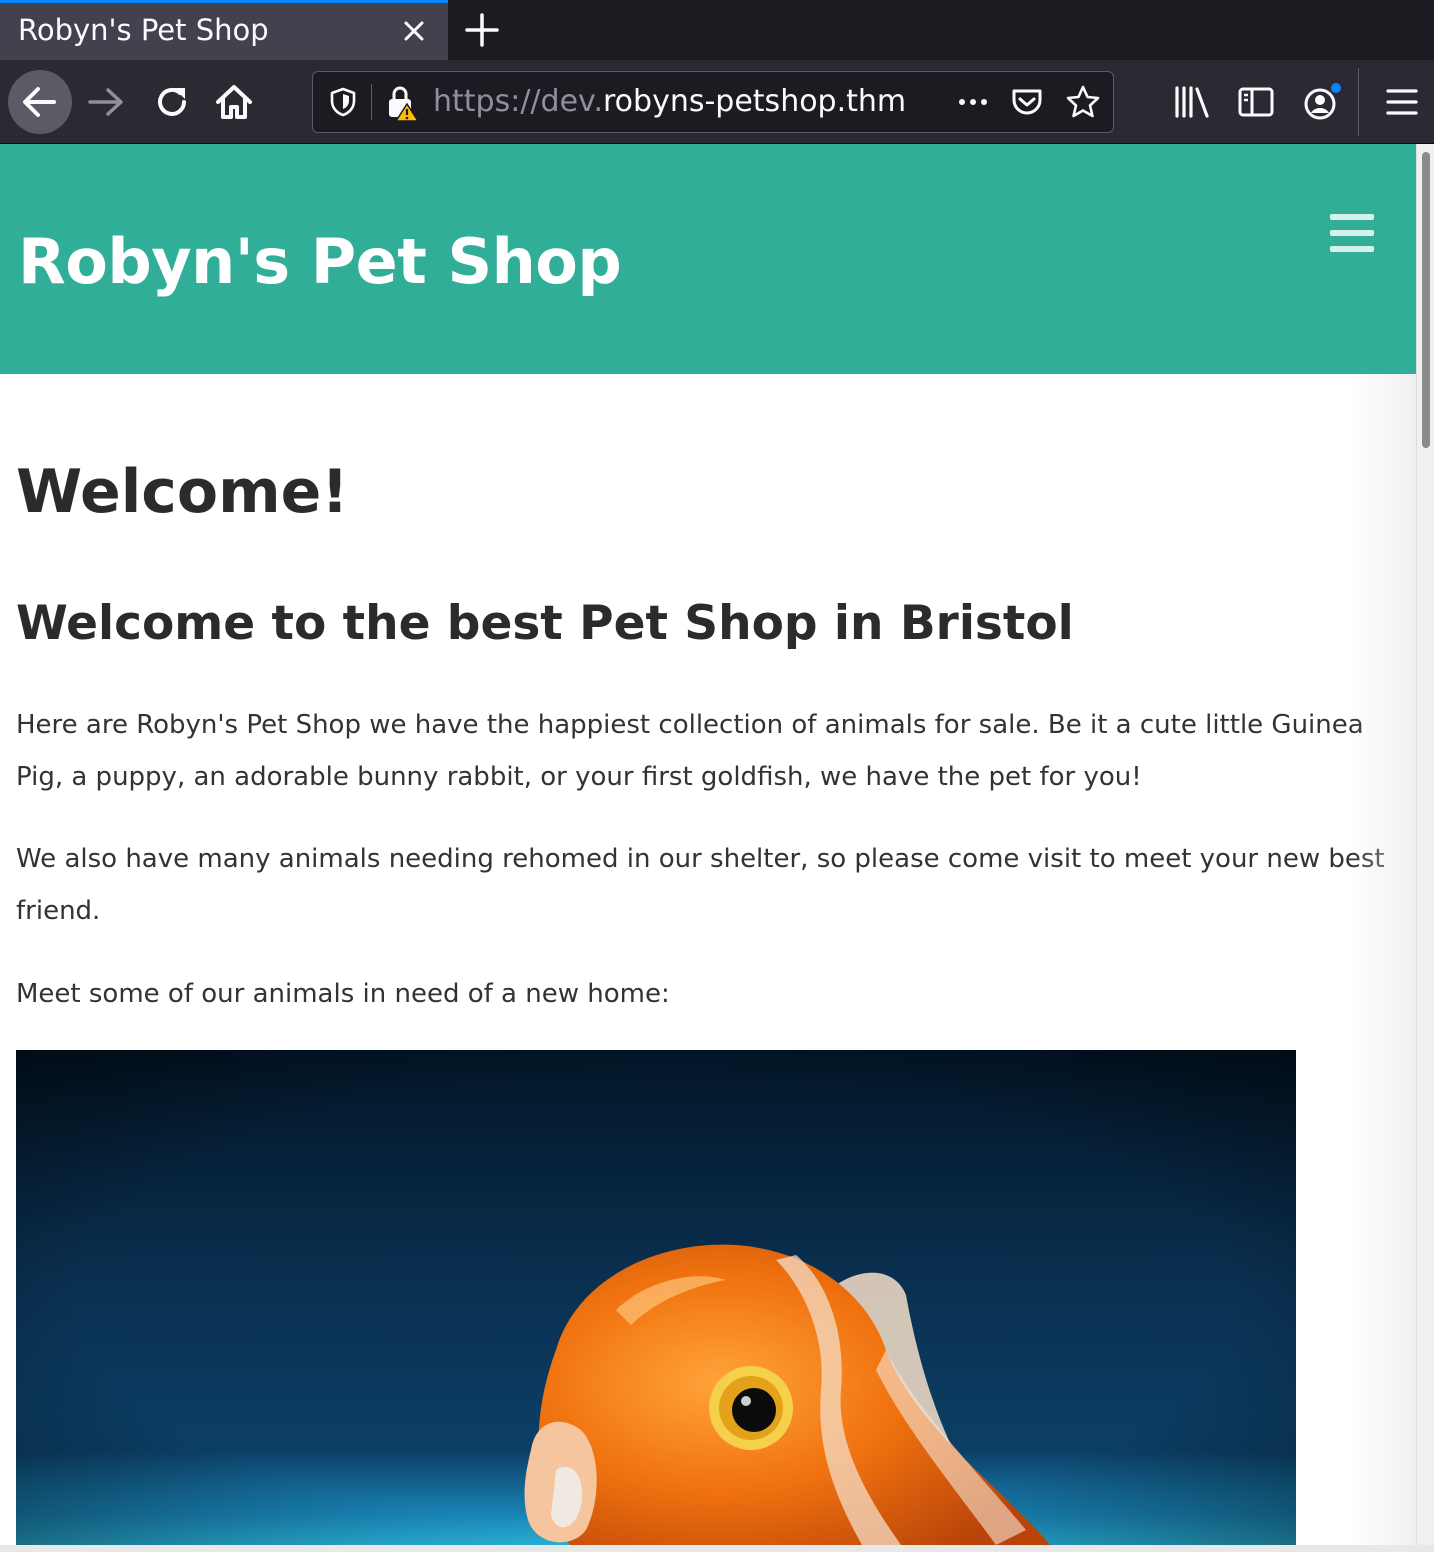 The image size is (1434, 1552). Describe the element at coordinates (518, 101) in the screenshot. I see `url-prefix: https://dev.` at that location.